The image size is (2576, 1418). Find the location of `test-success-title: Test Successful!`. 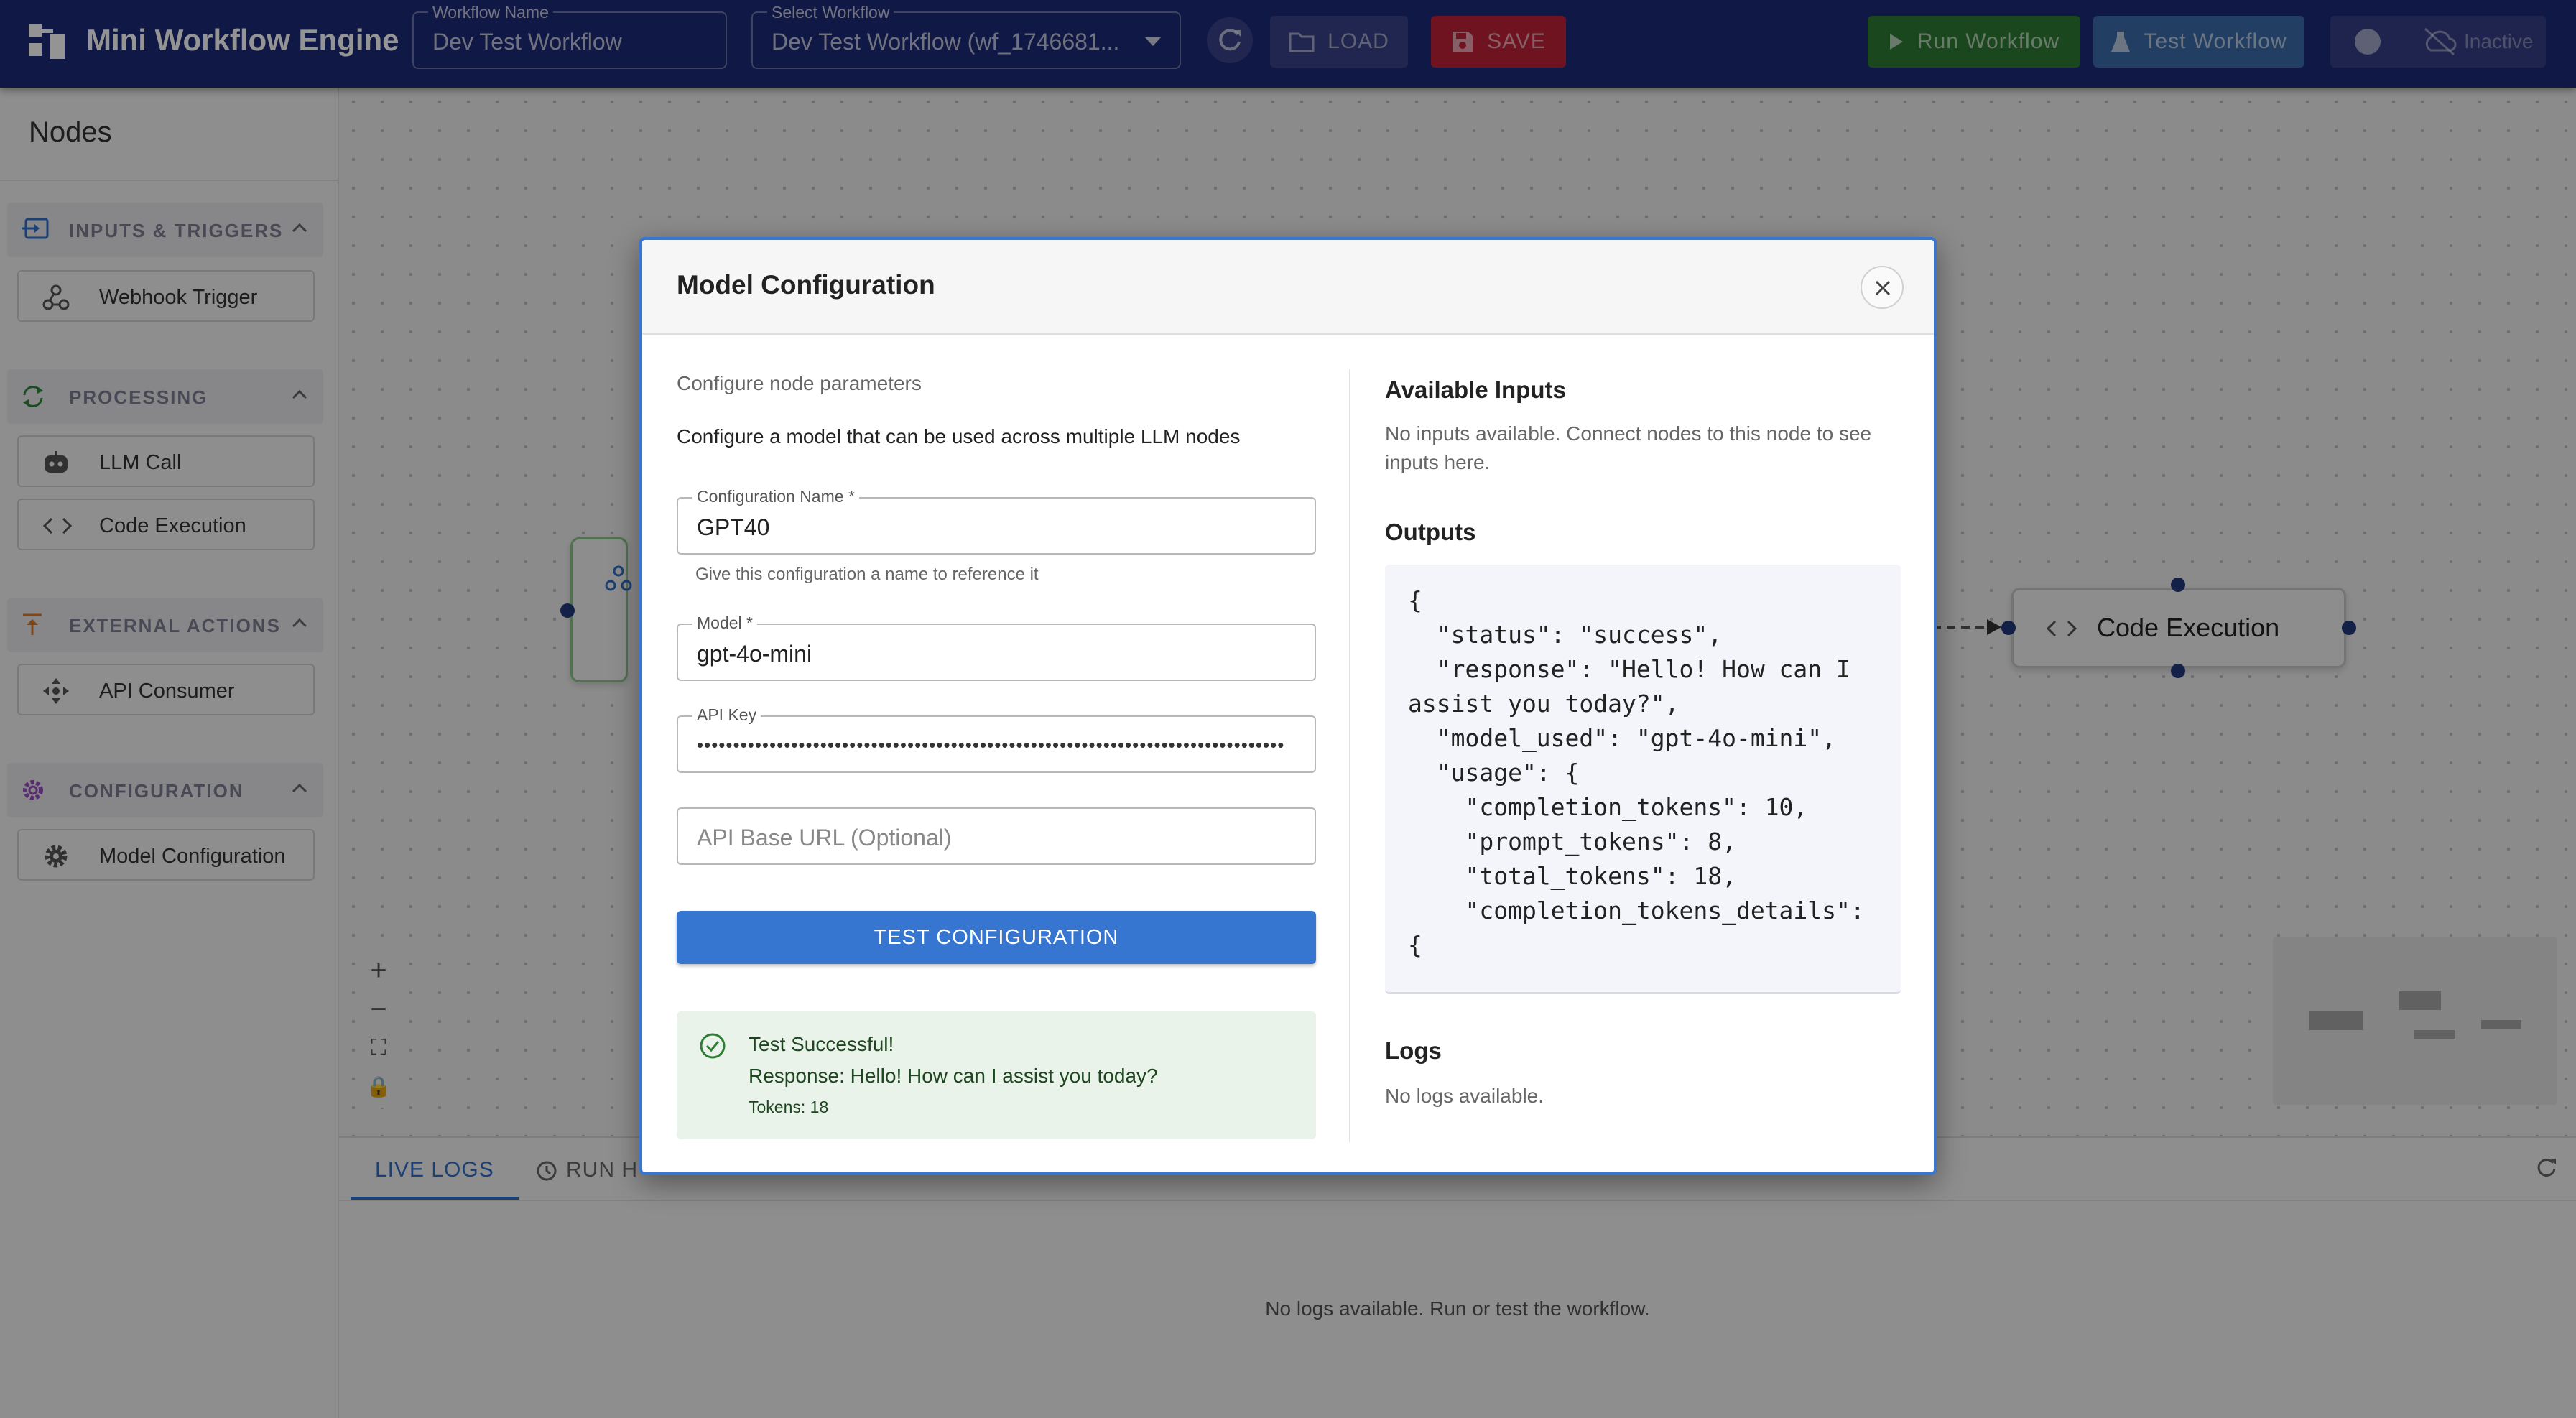

test-success-title: Test Successful! is located at coordinates (821, 1044).